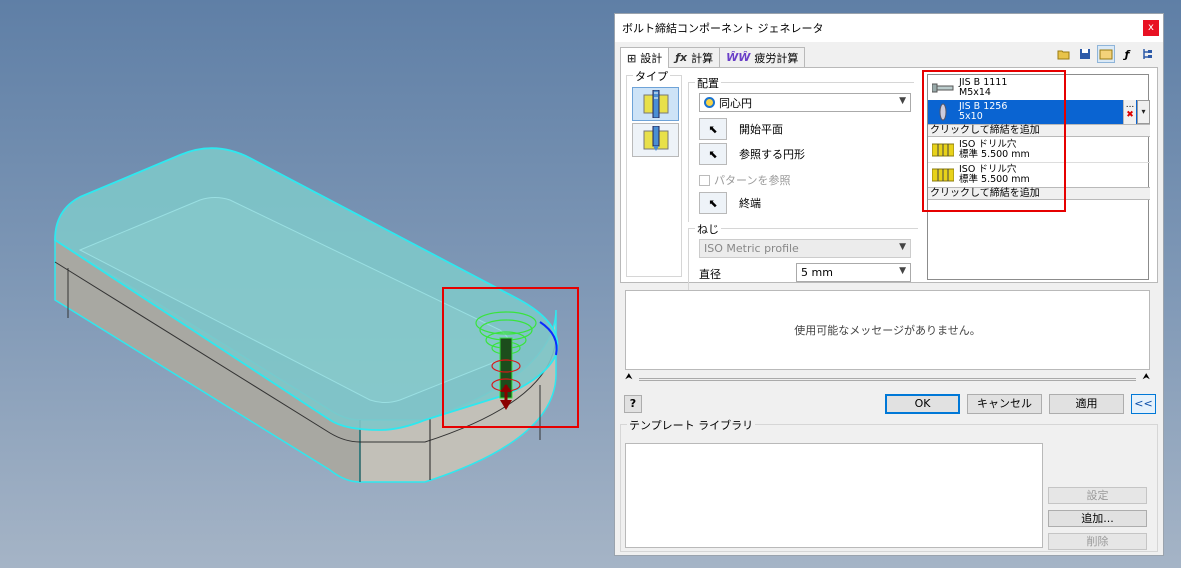  Describe the element at coordinates (1004, 404) in the screenshot. I see `cancel-button: キャンセル` at that location.